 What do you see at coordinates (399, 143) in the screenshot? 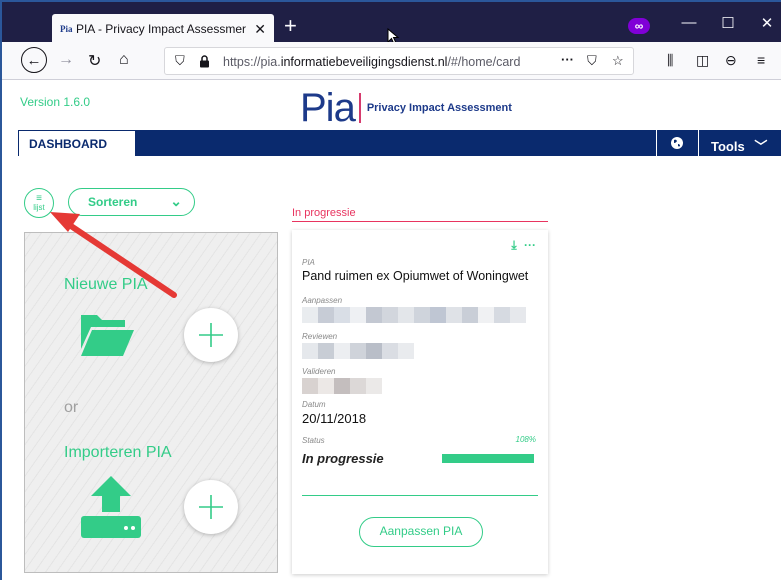
I see `main-menubar: DASHBOARD Tools ﹀` at bounding box center [399, 143].